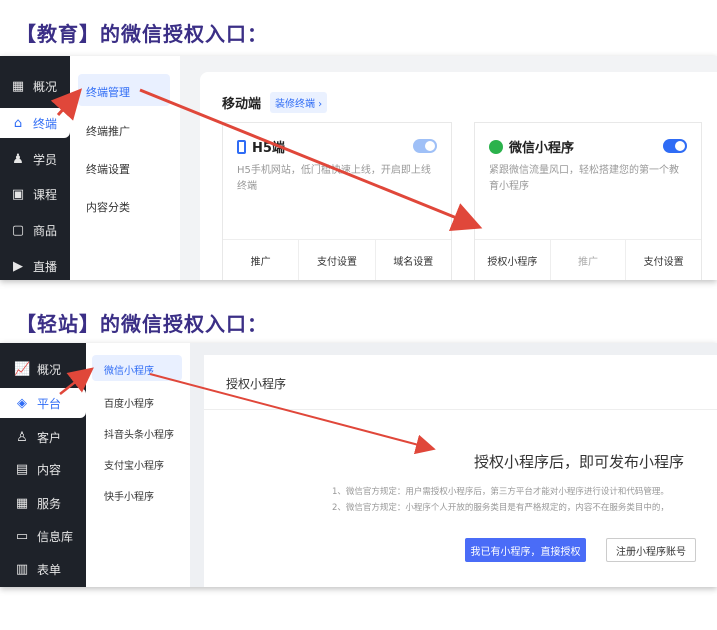 Image resolution: width=717 pixels, height=630 pixels. What do you see at coordinates (108, 131) in the screenshot?
I see `subnav-terminal-promote: 终端推广` at bounding box center [108, 131].